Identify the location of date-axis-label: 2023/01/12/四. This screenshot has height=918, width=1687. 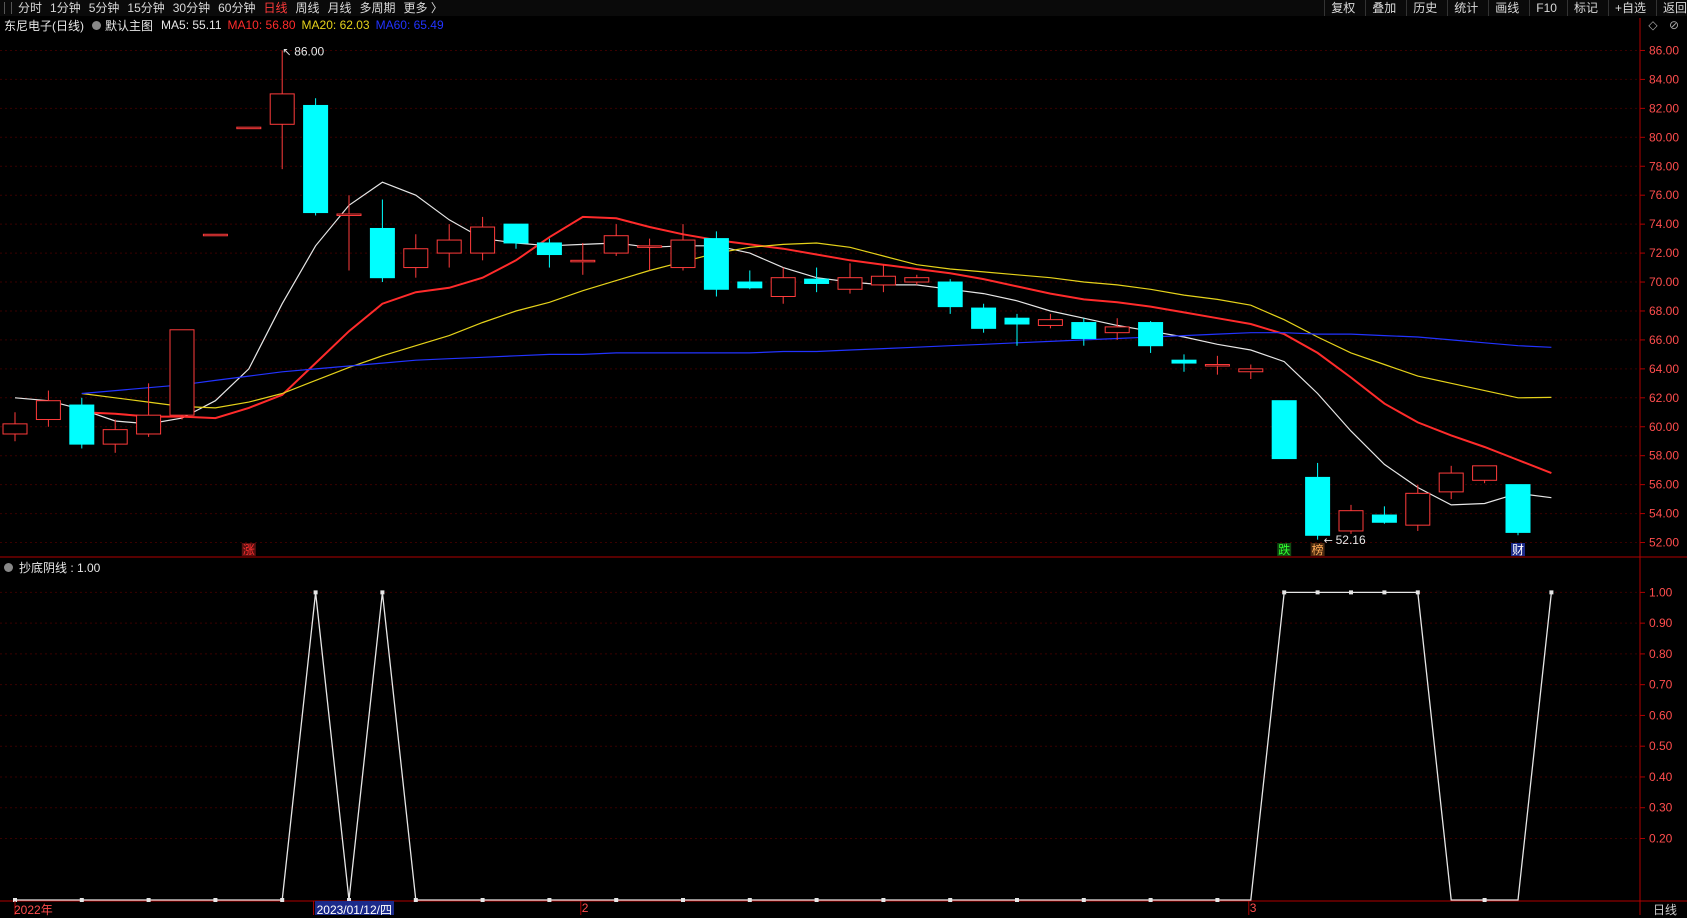
(354, 909).